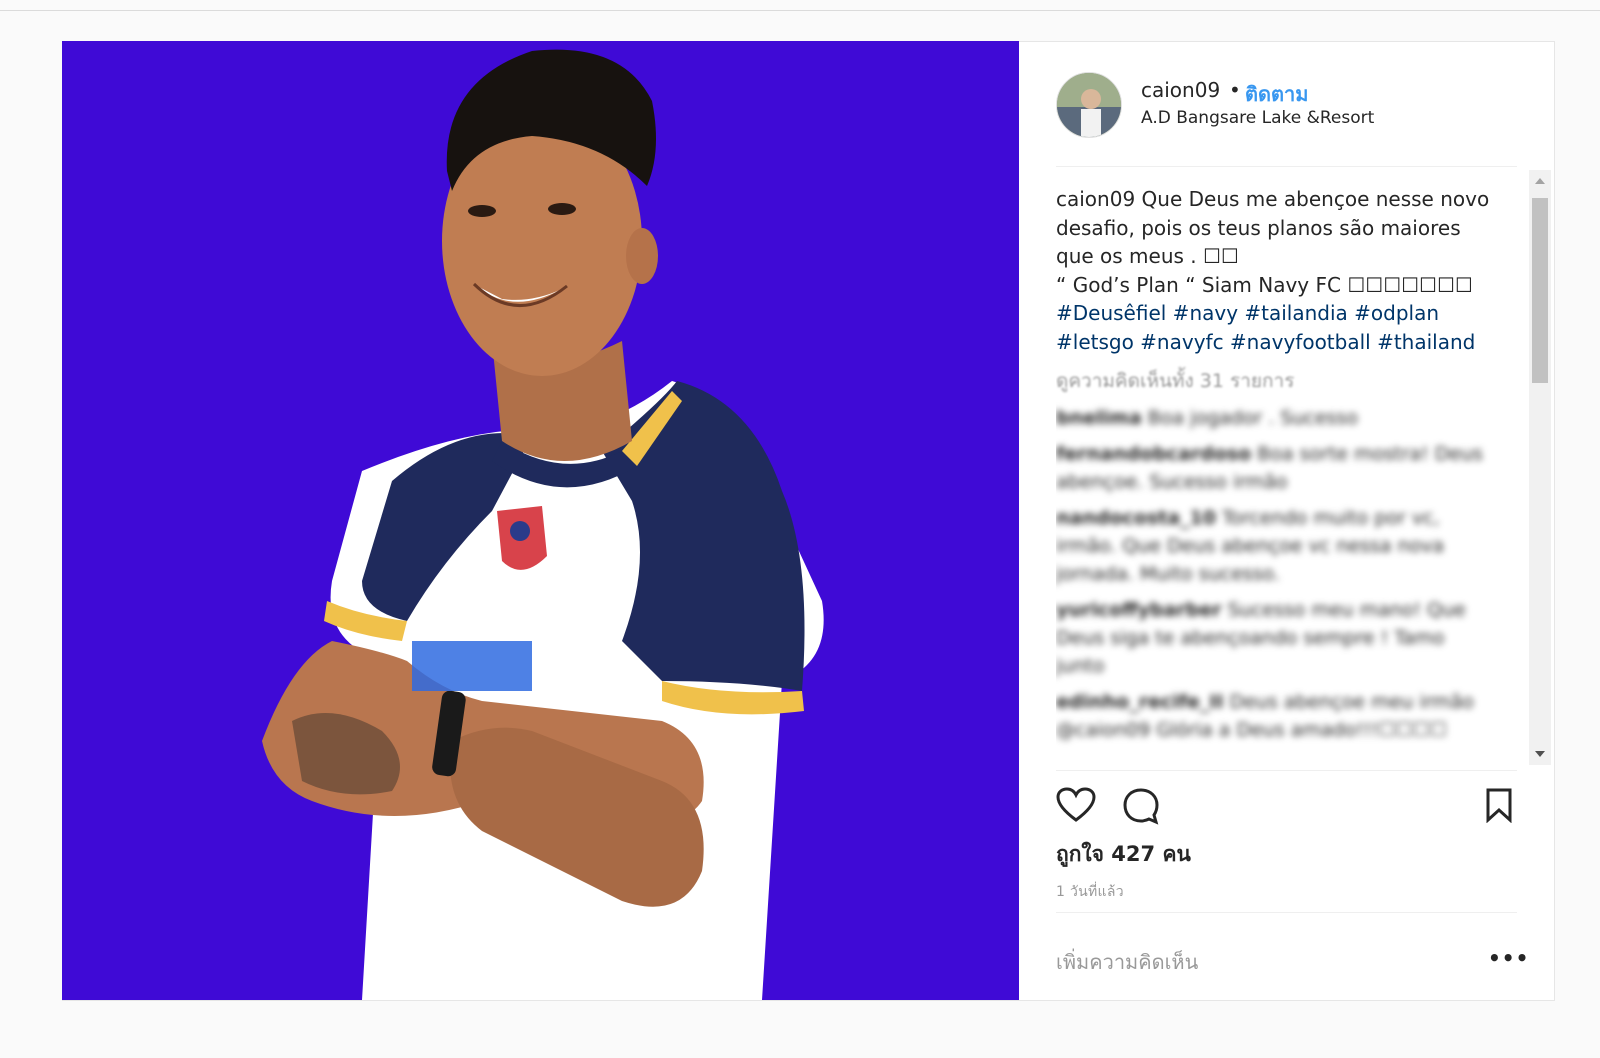  I want to click on comment-username: nandocosta_10, so click(1136, 518).